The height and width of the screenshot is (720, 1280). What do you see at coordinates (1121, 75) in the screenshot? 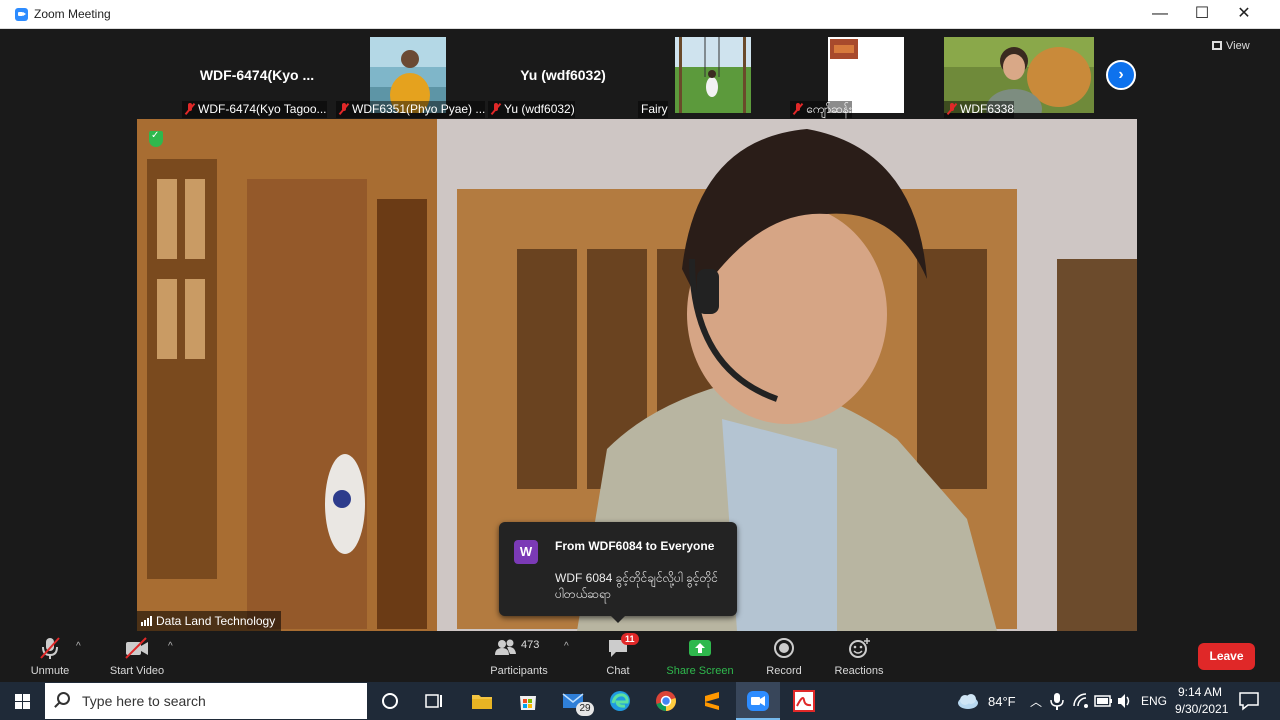
I see `next-page-button: ›` at bounding box center [1121, 75].